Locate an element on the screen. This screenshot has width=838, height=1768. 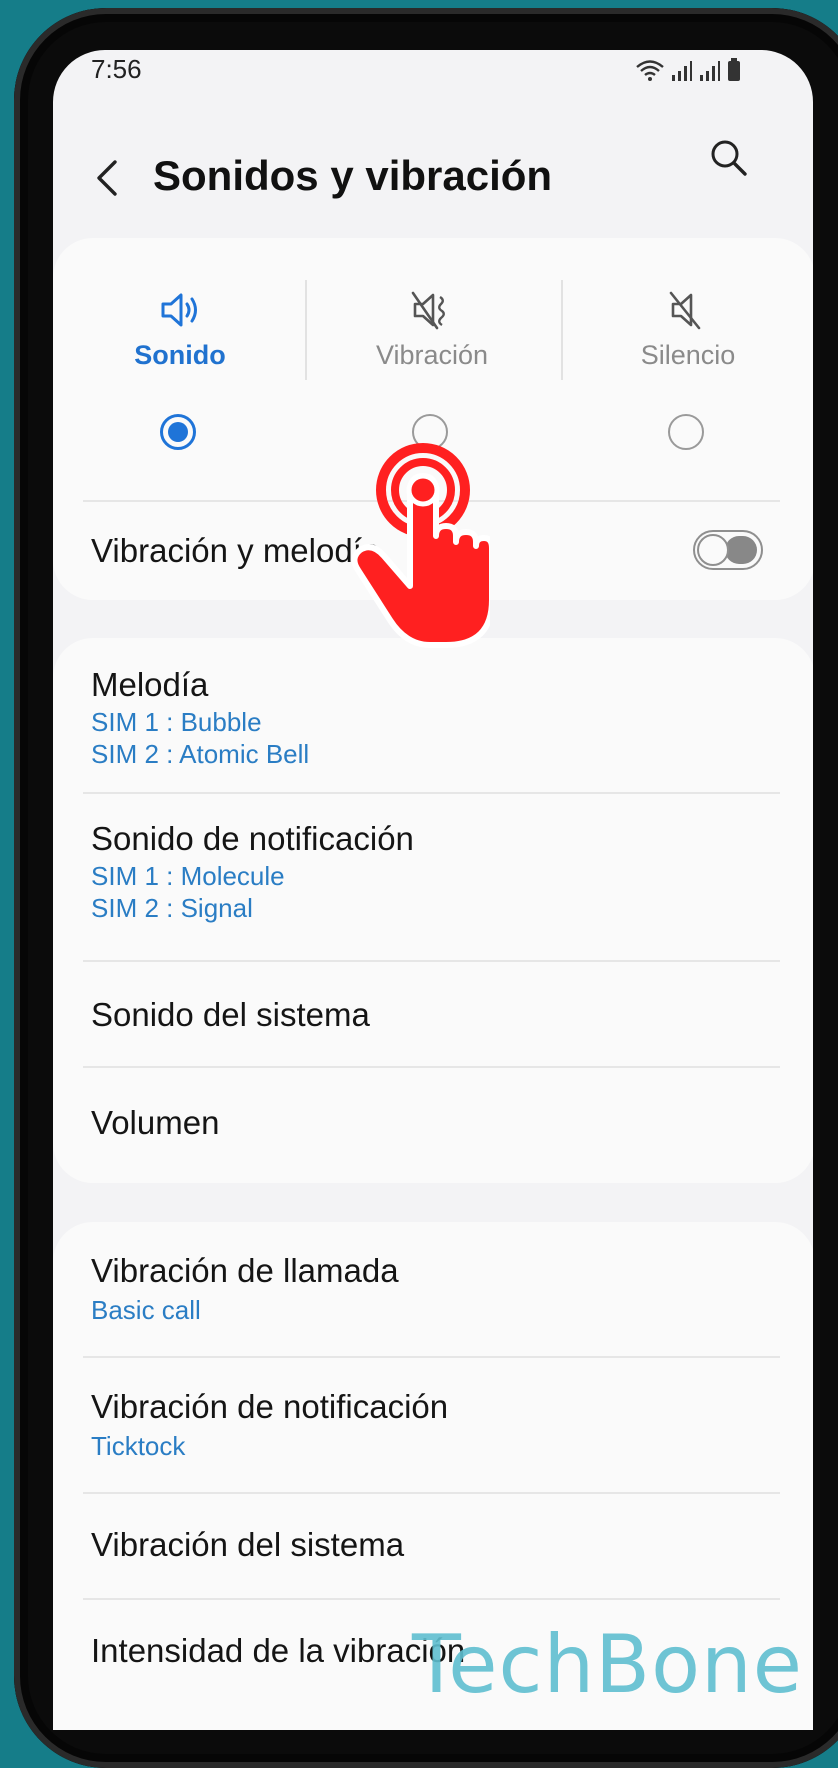
watermark-logo: TechBone is located at coordinates (607, 1664).